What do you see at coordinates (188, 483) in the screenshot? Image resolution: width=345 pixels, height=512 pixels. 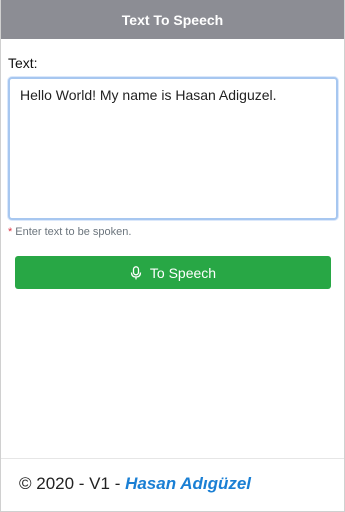 I see `author-link: Hasan Adıgüzel` at bounding box center [188, 483].